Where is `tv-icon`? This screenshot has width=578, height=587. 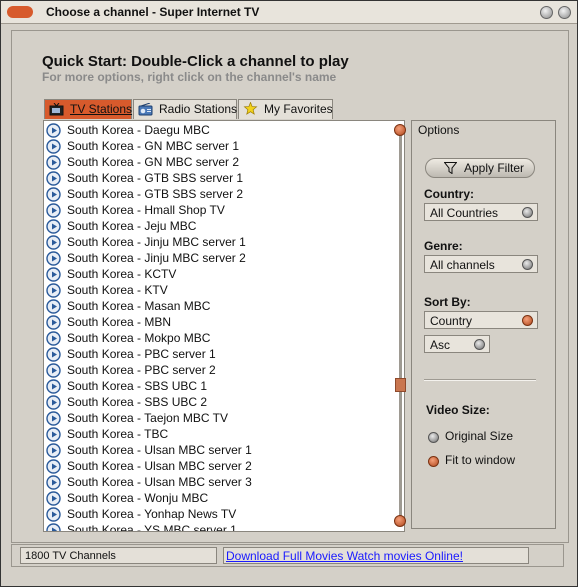
tv-icon is located at coordinates (56, 109).